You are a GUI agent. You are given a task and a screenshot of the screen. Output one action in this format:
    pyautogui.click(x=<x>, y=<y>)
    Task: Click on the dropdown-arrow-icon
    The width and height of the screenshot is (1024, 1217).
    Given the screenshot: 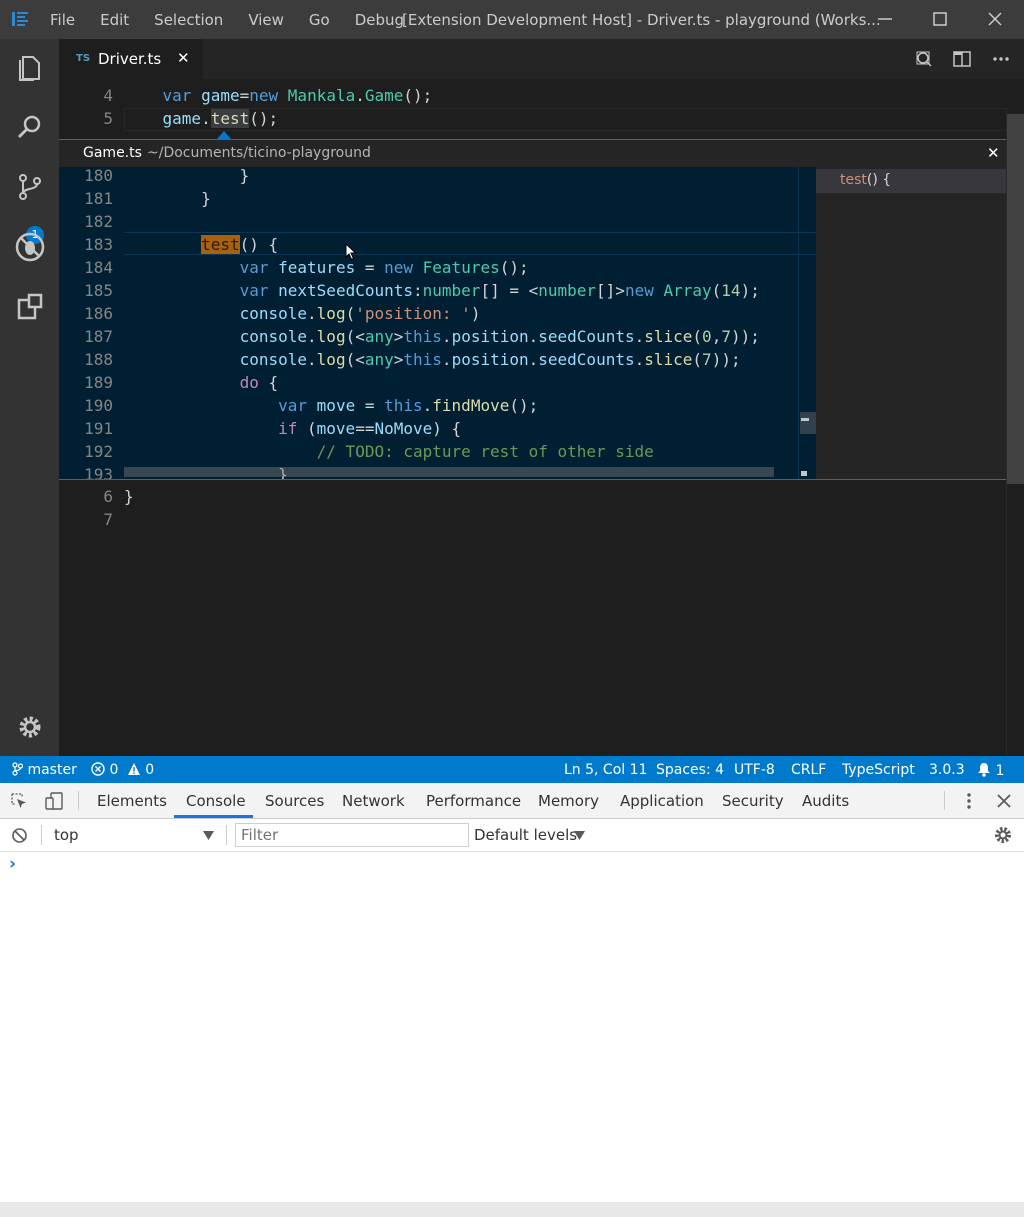 What is the action you would take?
    pyautogui.click(x=579, y=835)
    